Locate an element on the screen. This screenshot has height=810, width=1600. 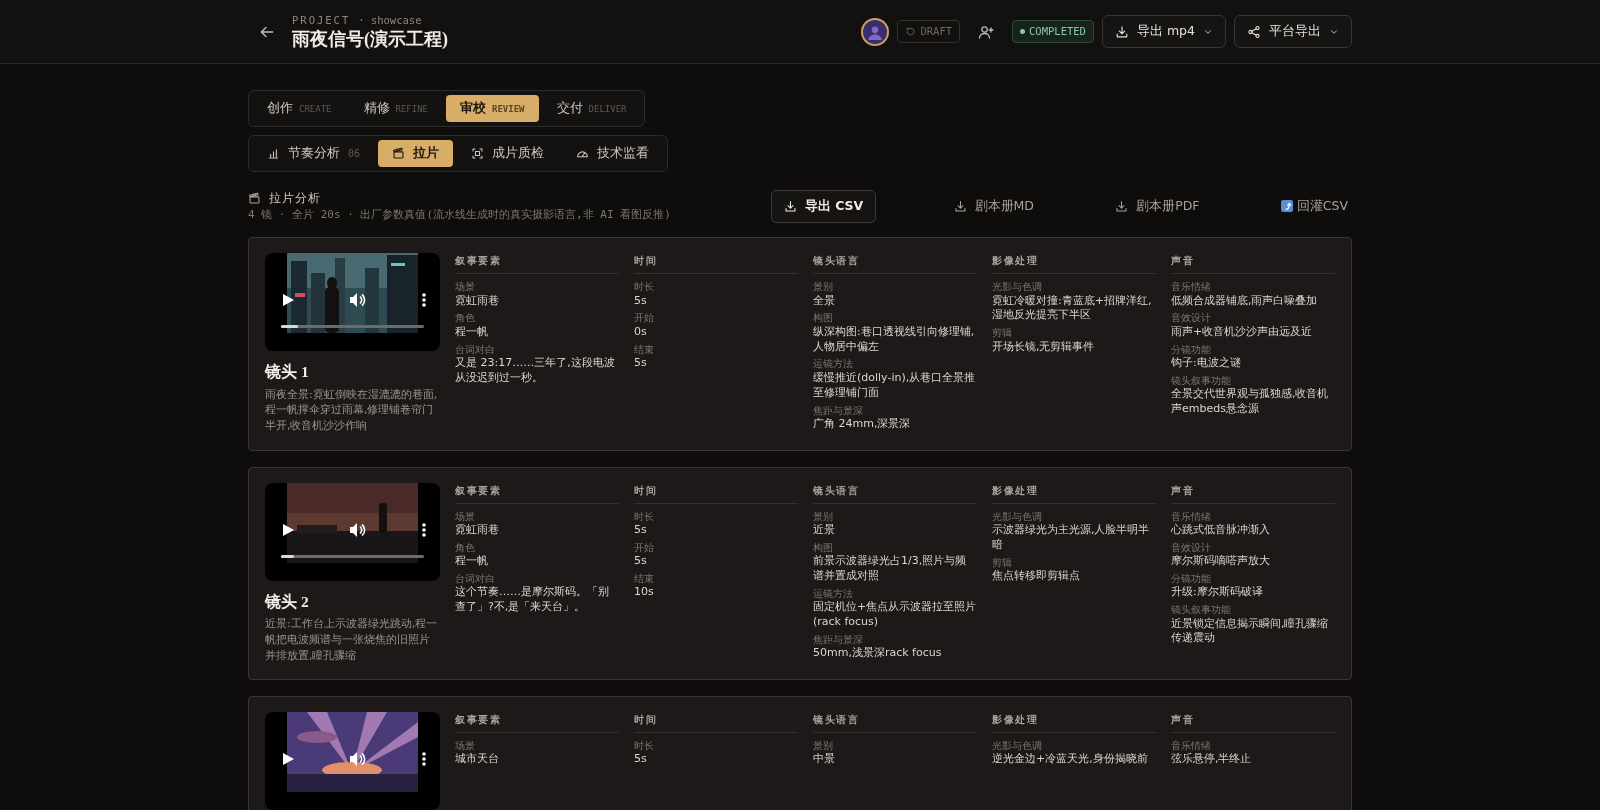
view-tab: 技术监看 is located at coordinates (613, 153).